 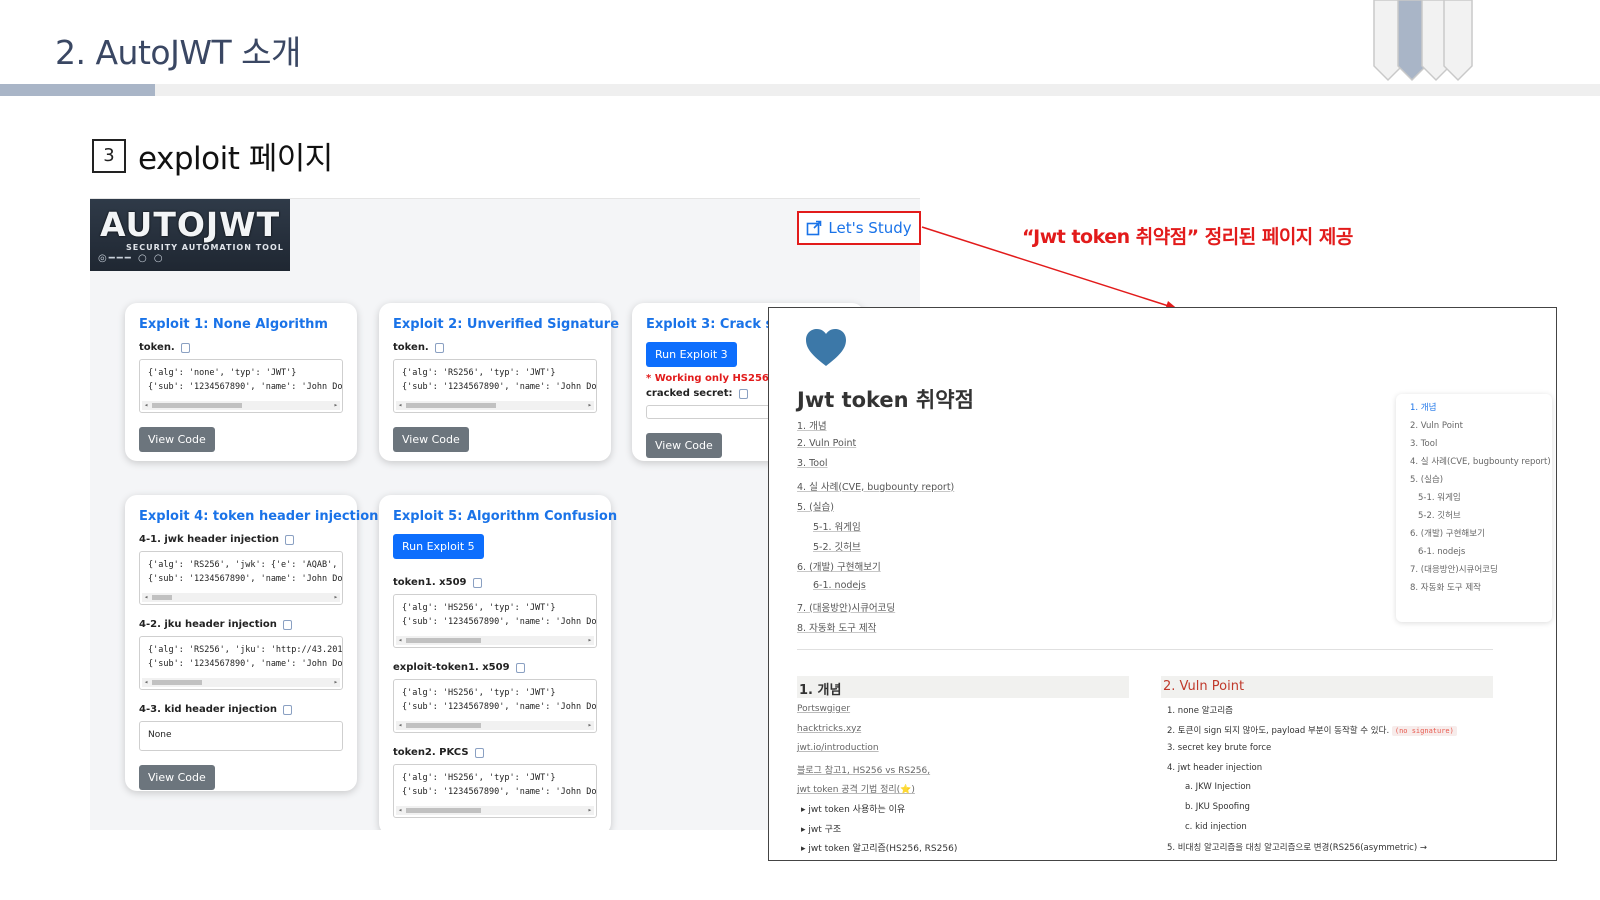 What do you see at coordinates (131, 258) in the screenshot?
I see `logo-circuit-icon: ◎━━━ ○ ○` at bounding box center [131, 258].